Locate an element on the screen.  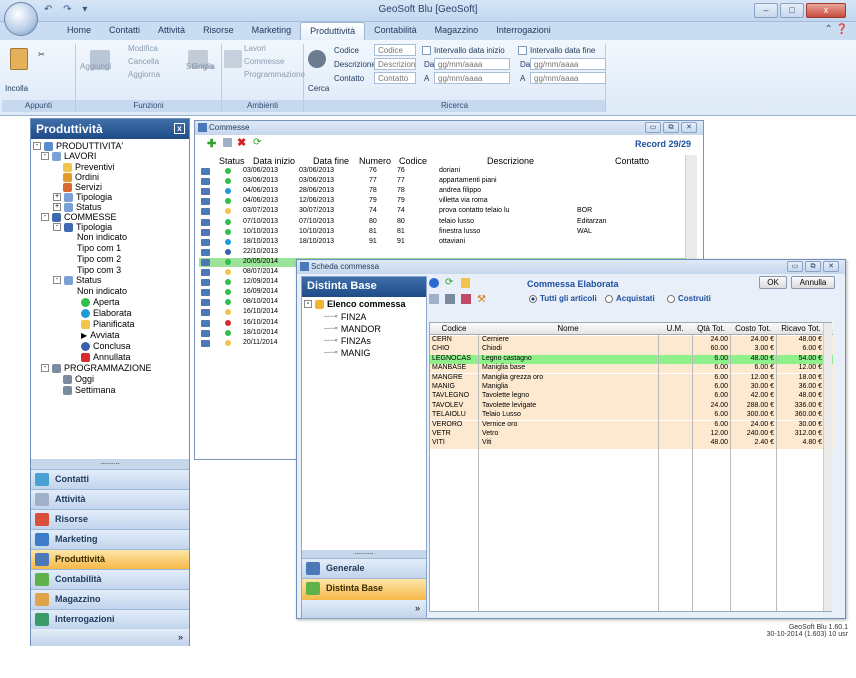
tab-marketing: Marketing is located at coordinates (272, 31).